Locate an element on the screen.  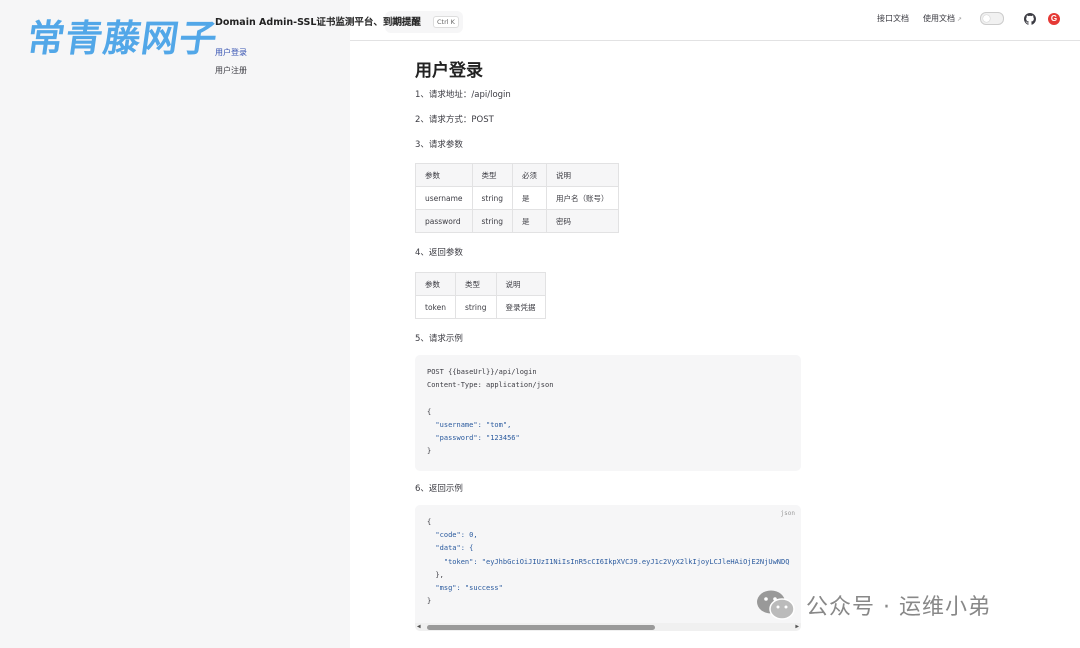
gitee-icon: G is located at coordinates (1054, 18).